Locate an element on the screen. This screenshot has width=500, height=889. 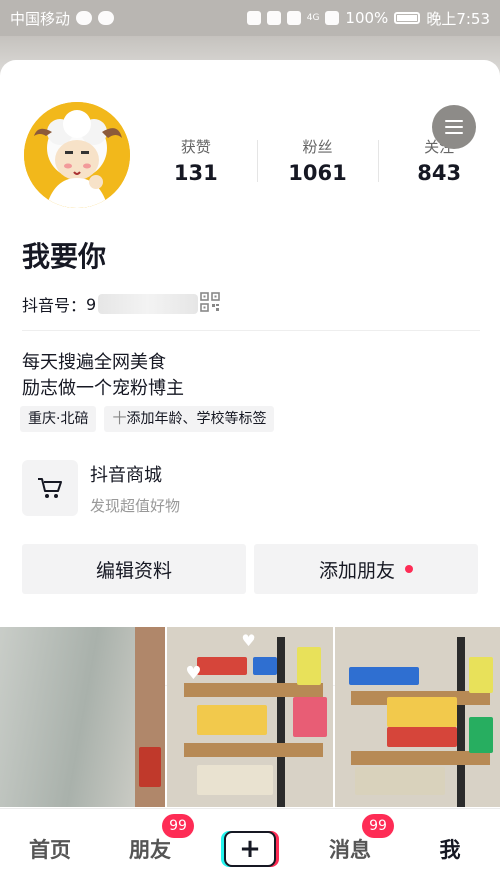
shopping-cart-icon is located at coordinates (50, 488).